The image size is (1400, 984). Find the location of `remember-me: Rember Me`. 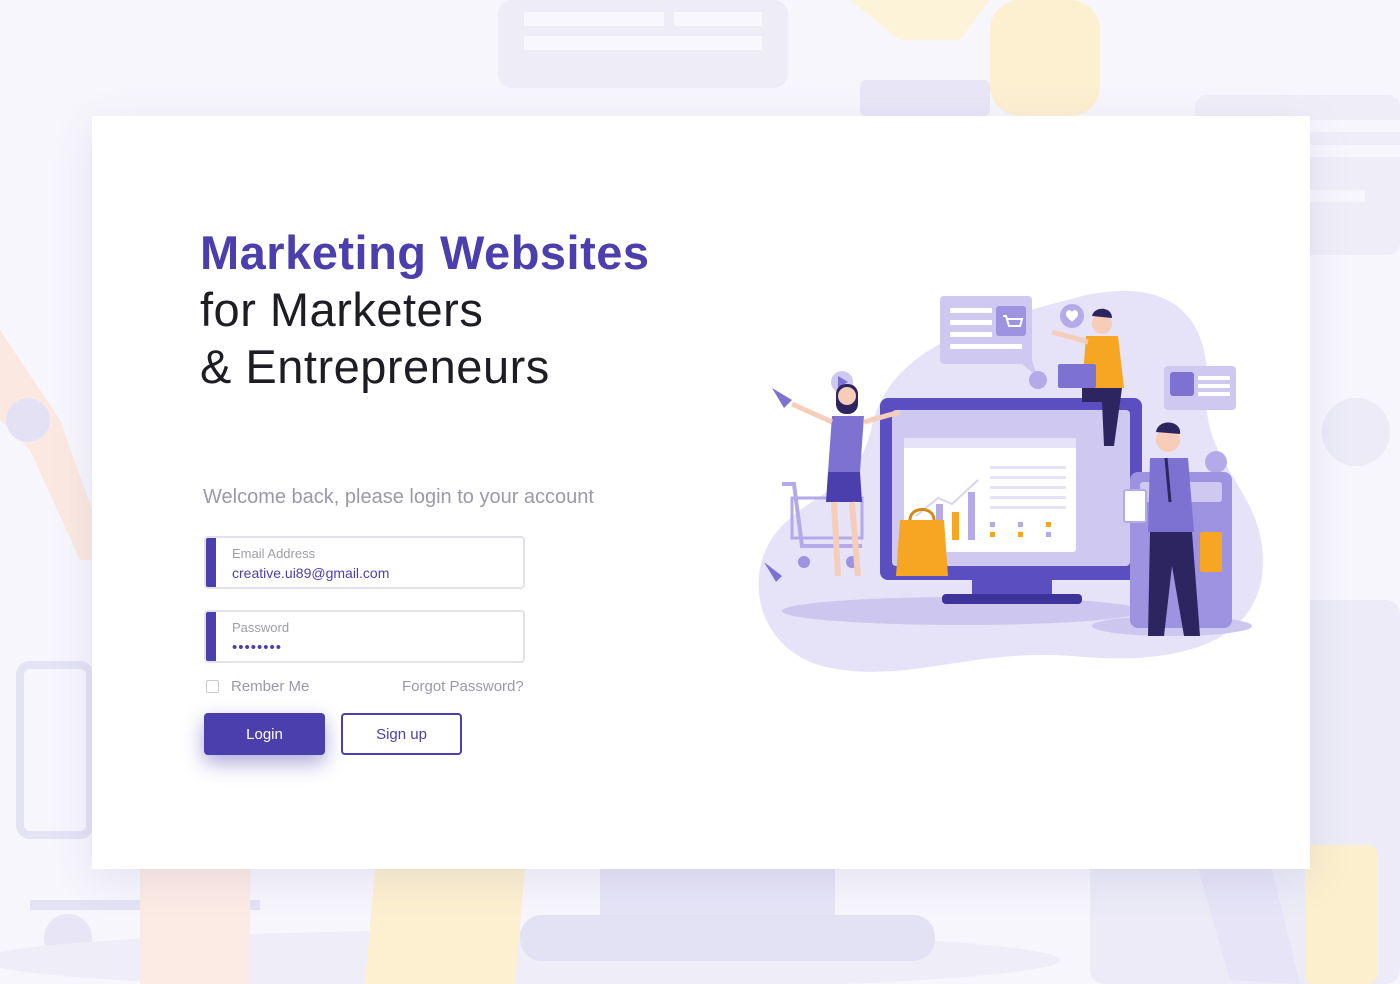

remember-me: Rember Me is located at coordinates (257, 686).